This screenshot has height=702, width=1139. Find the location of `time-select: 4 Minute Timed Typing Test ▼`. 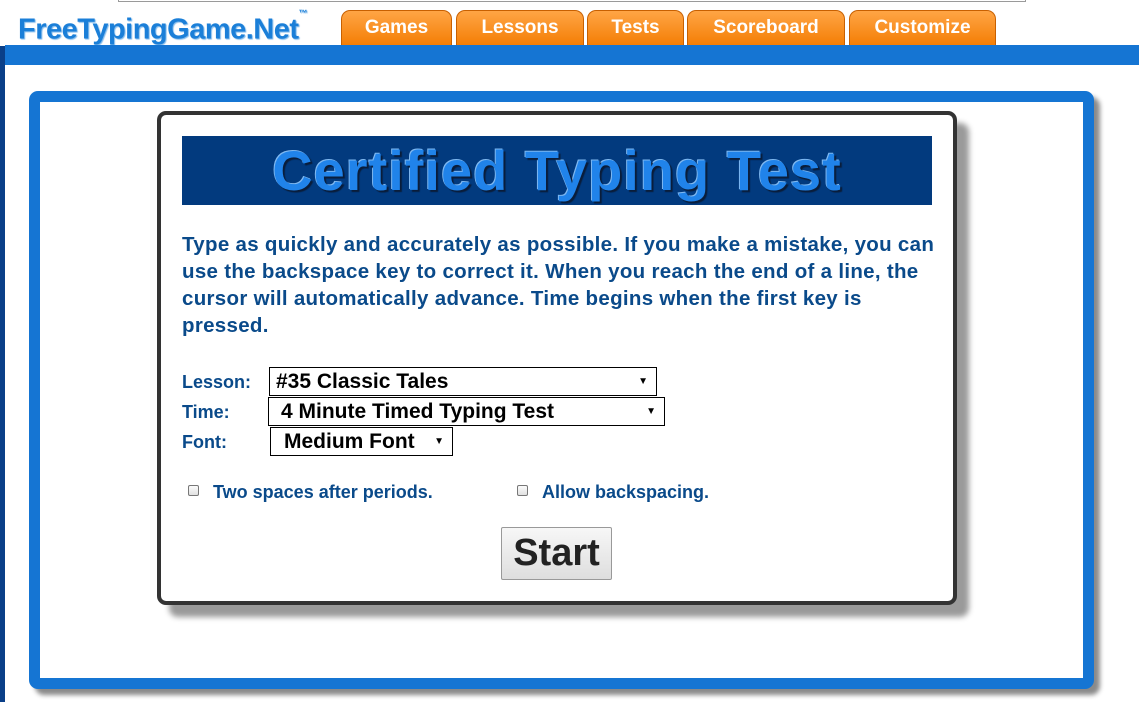

time-select: 4 Minute Timed Typing Test ▼ is located at coordinates (466, 411).